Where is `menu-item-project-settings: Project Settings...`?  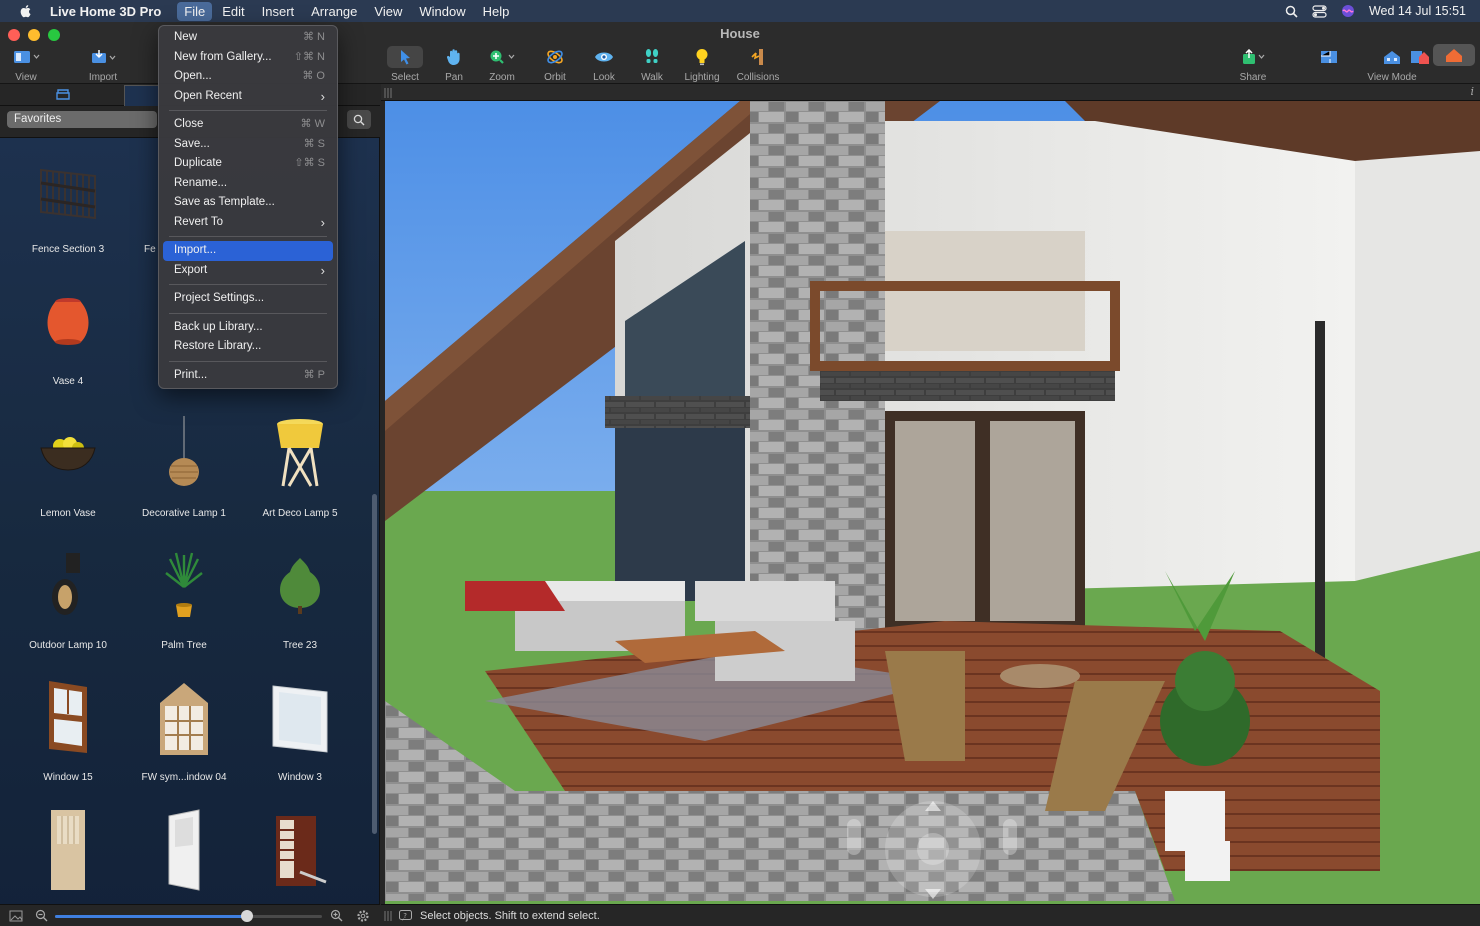
menu-item-project-settings: Project Settings... is located at coordinates (248, 299).